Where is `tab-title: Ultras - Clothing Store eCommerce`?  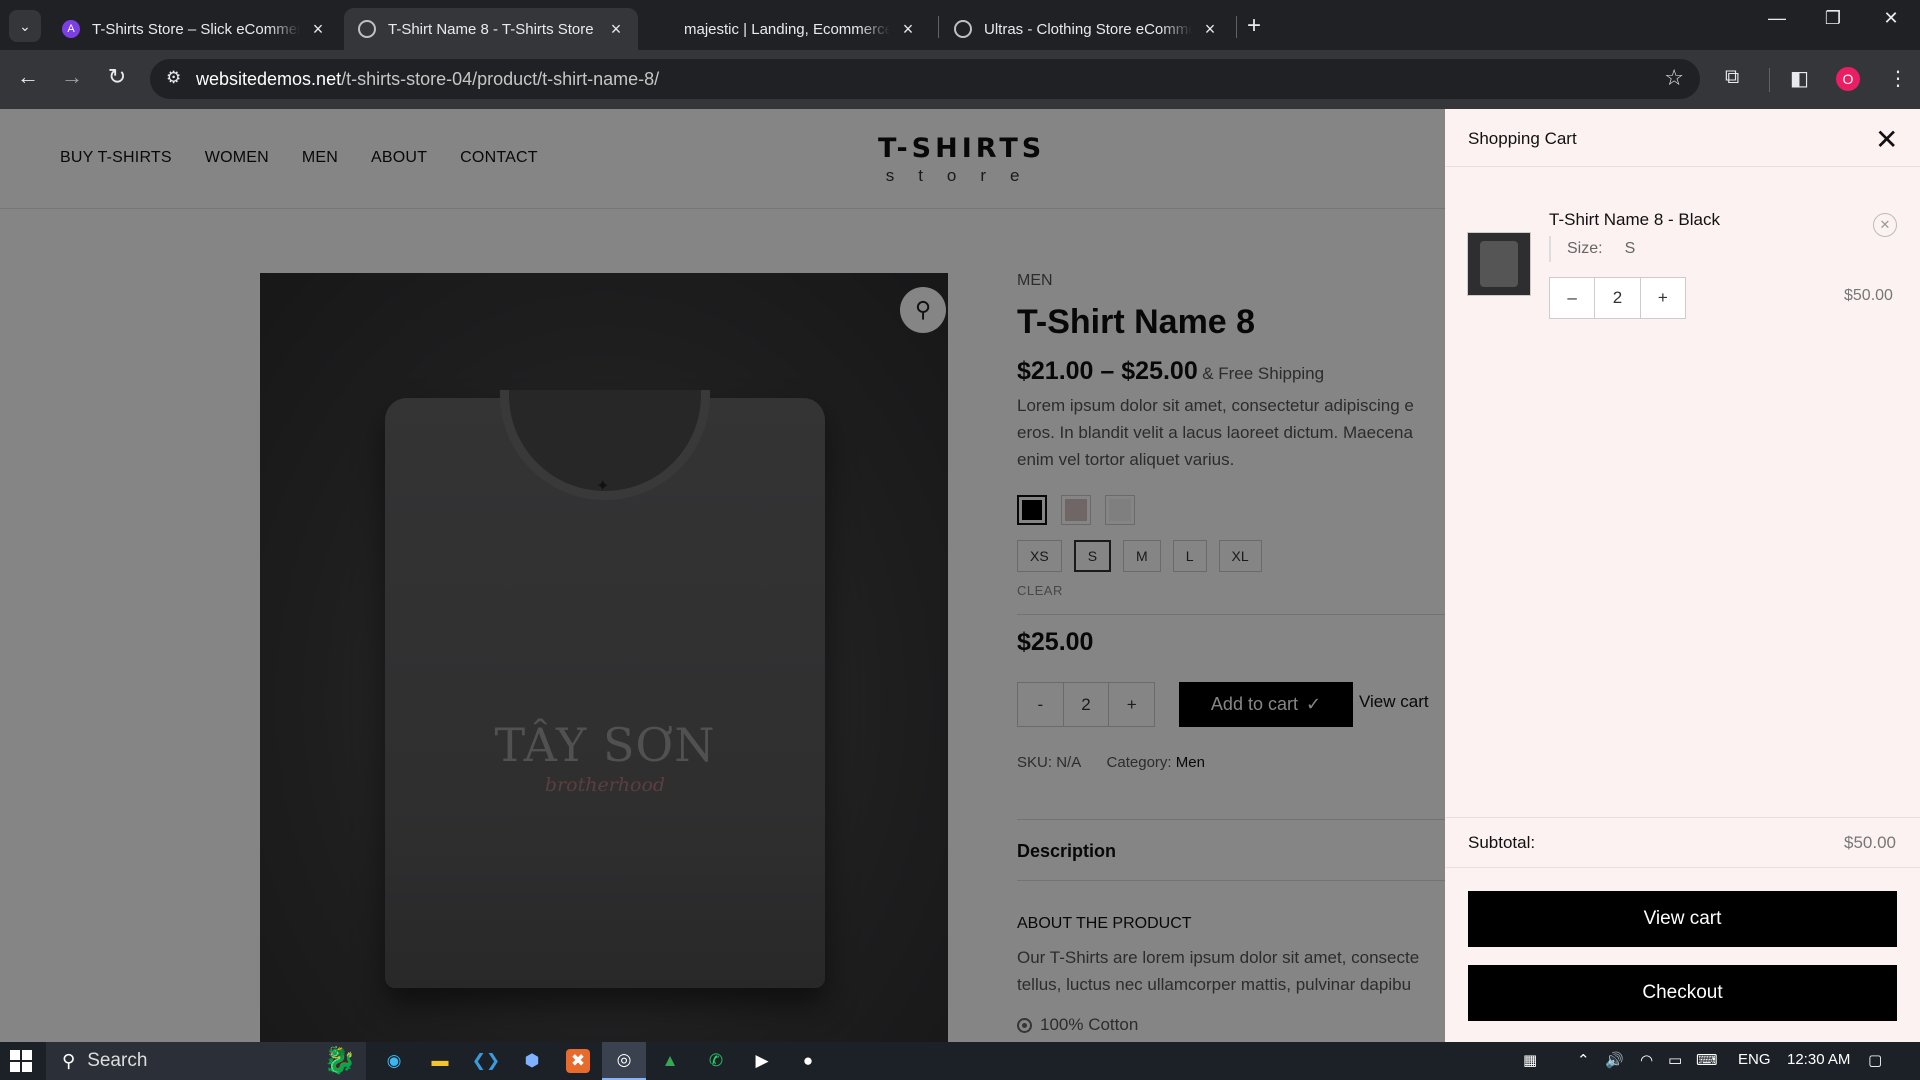 tab-title: Ultras - Clothing Store eCommerce is located at coordinates (1088, 29).